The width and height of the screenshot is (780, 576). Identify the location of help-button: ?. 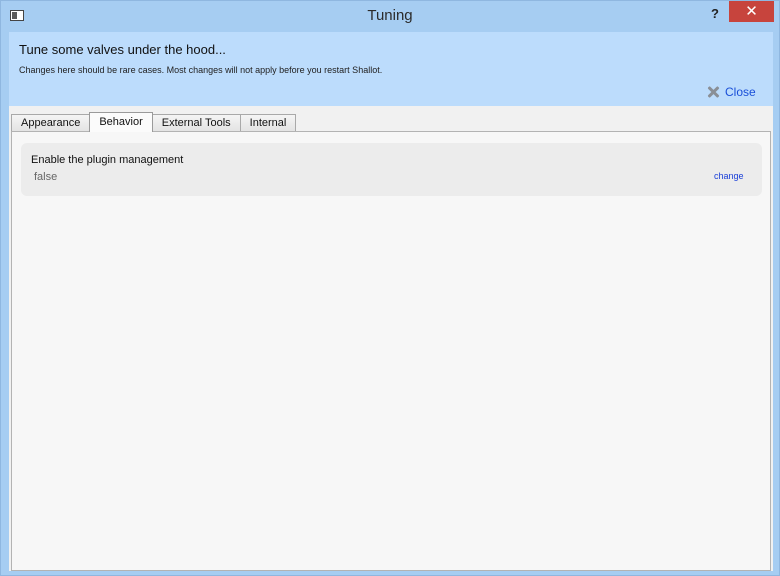
(715, 14).